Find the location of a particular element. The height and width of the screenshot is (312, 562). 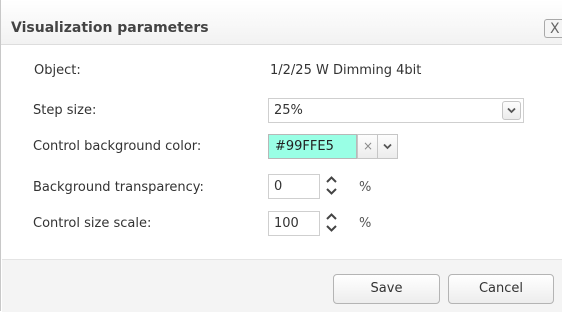

close-icon: X is located at coordinates (555, 29).